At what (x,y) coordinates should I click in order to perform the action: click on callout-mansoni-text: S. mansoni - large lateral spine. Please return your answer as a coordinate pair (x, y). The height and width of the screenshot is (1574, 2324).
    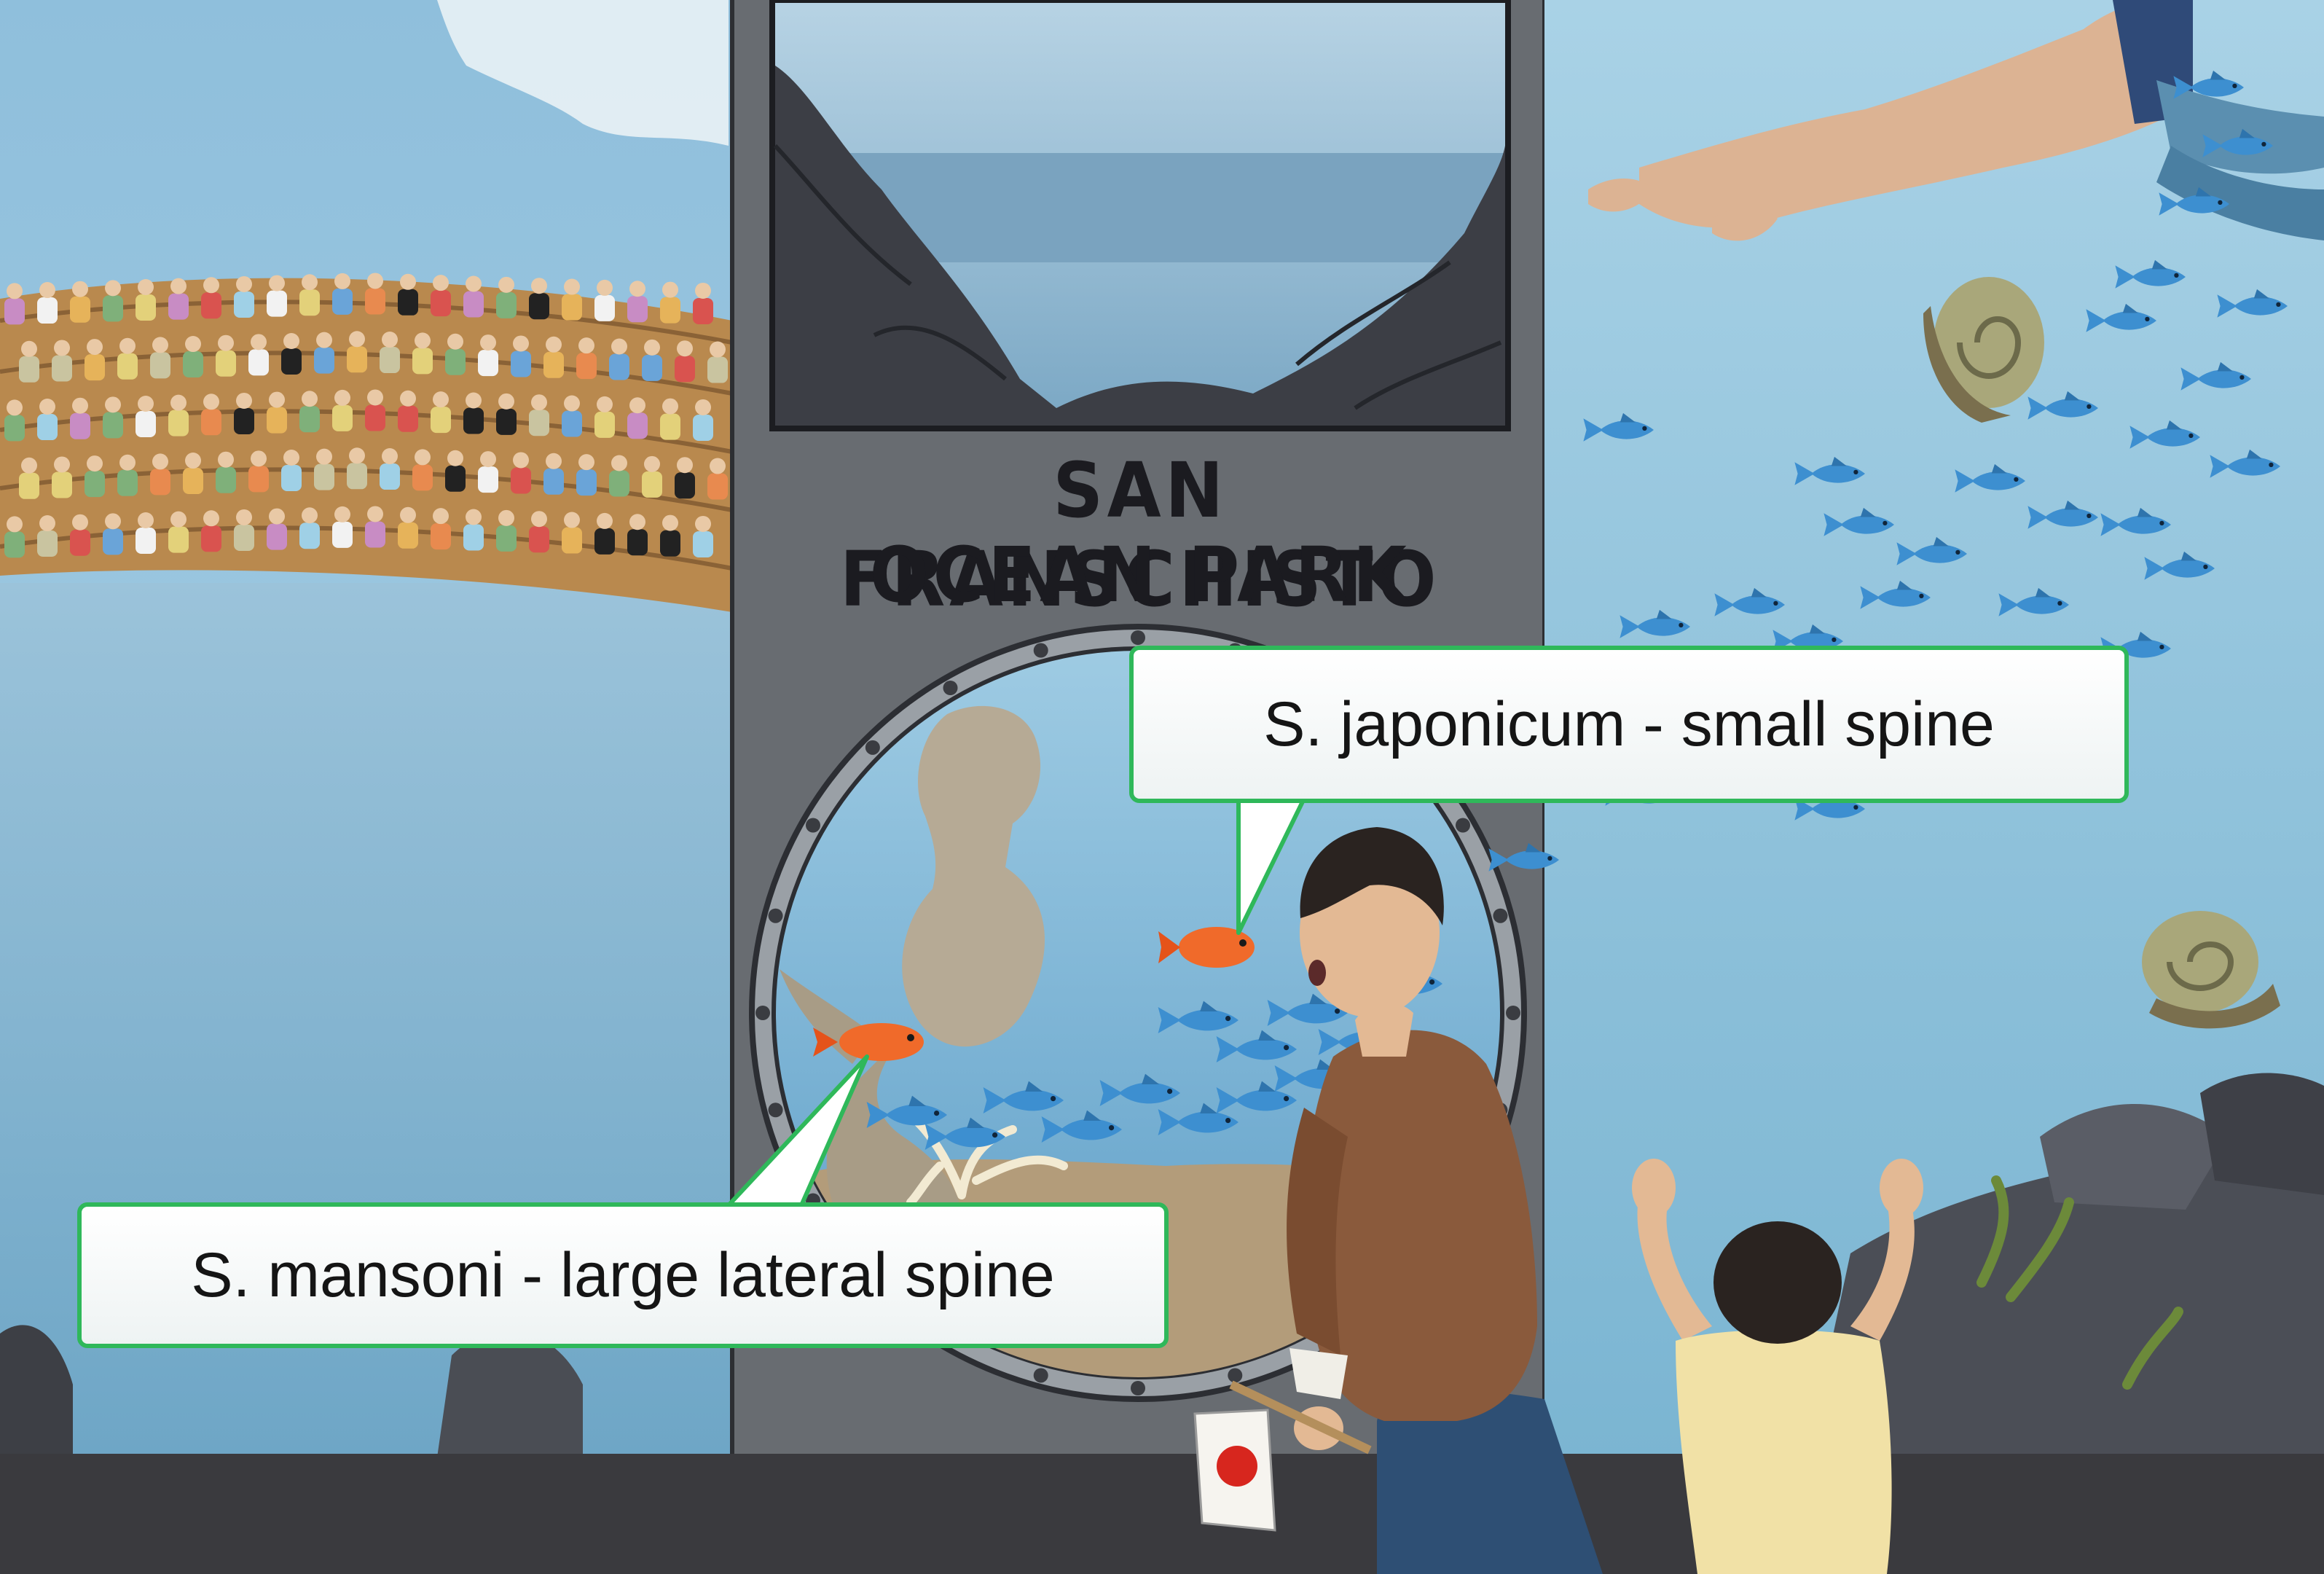
    Looking at the image, I should click on (623, 1275).